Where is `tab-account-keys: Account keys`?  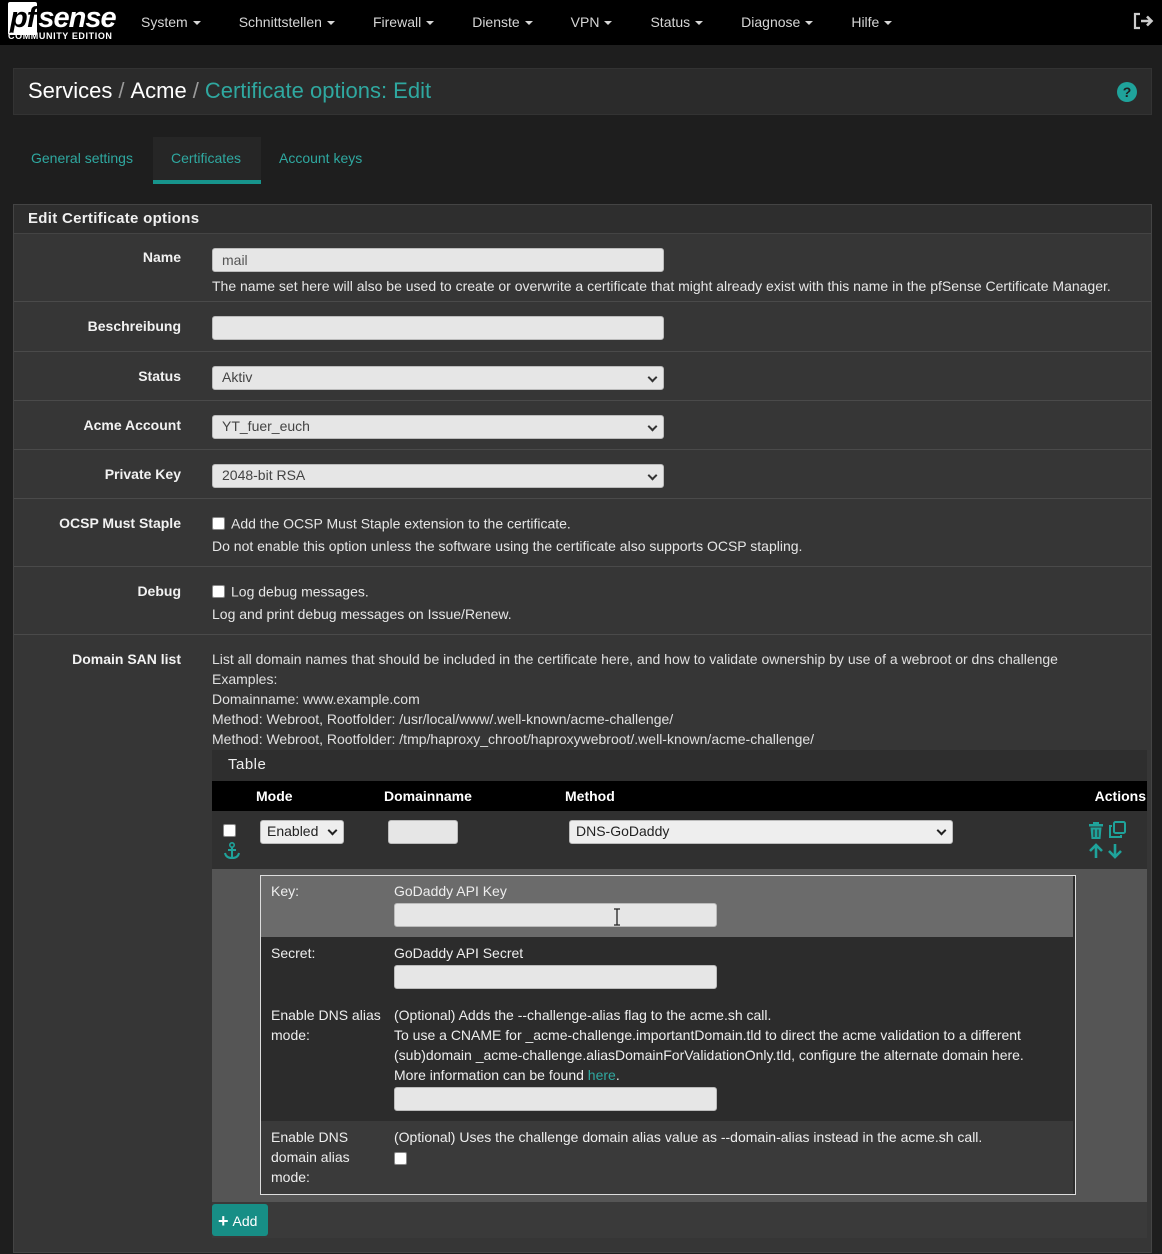 tab-account-keys: Account keys is located at coordinates (321, 160).